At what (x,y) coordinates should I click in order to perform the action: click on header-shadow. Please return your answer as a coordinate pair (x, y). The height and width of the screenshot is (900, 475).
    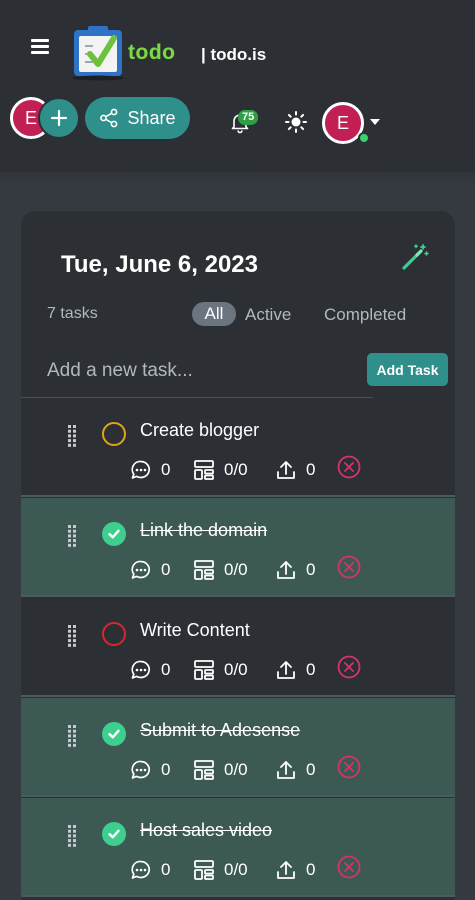
    Looking at the image, I should click on (237, 177).